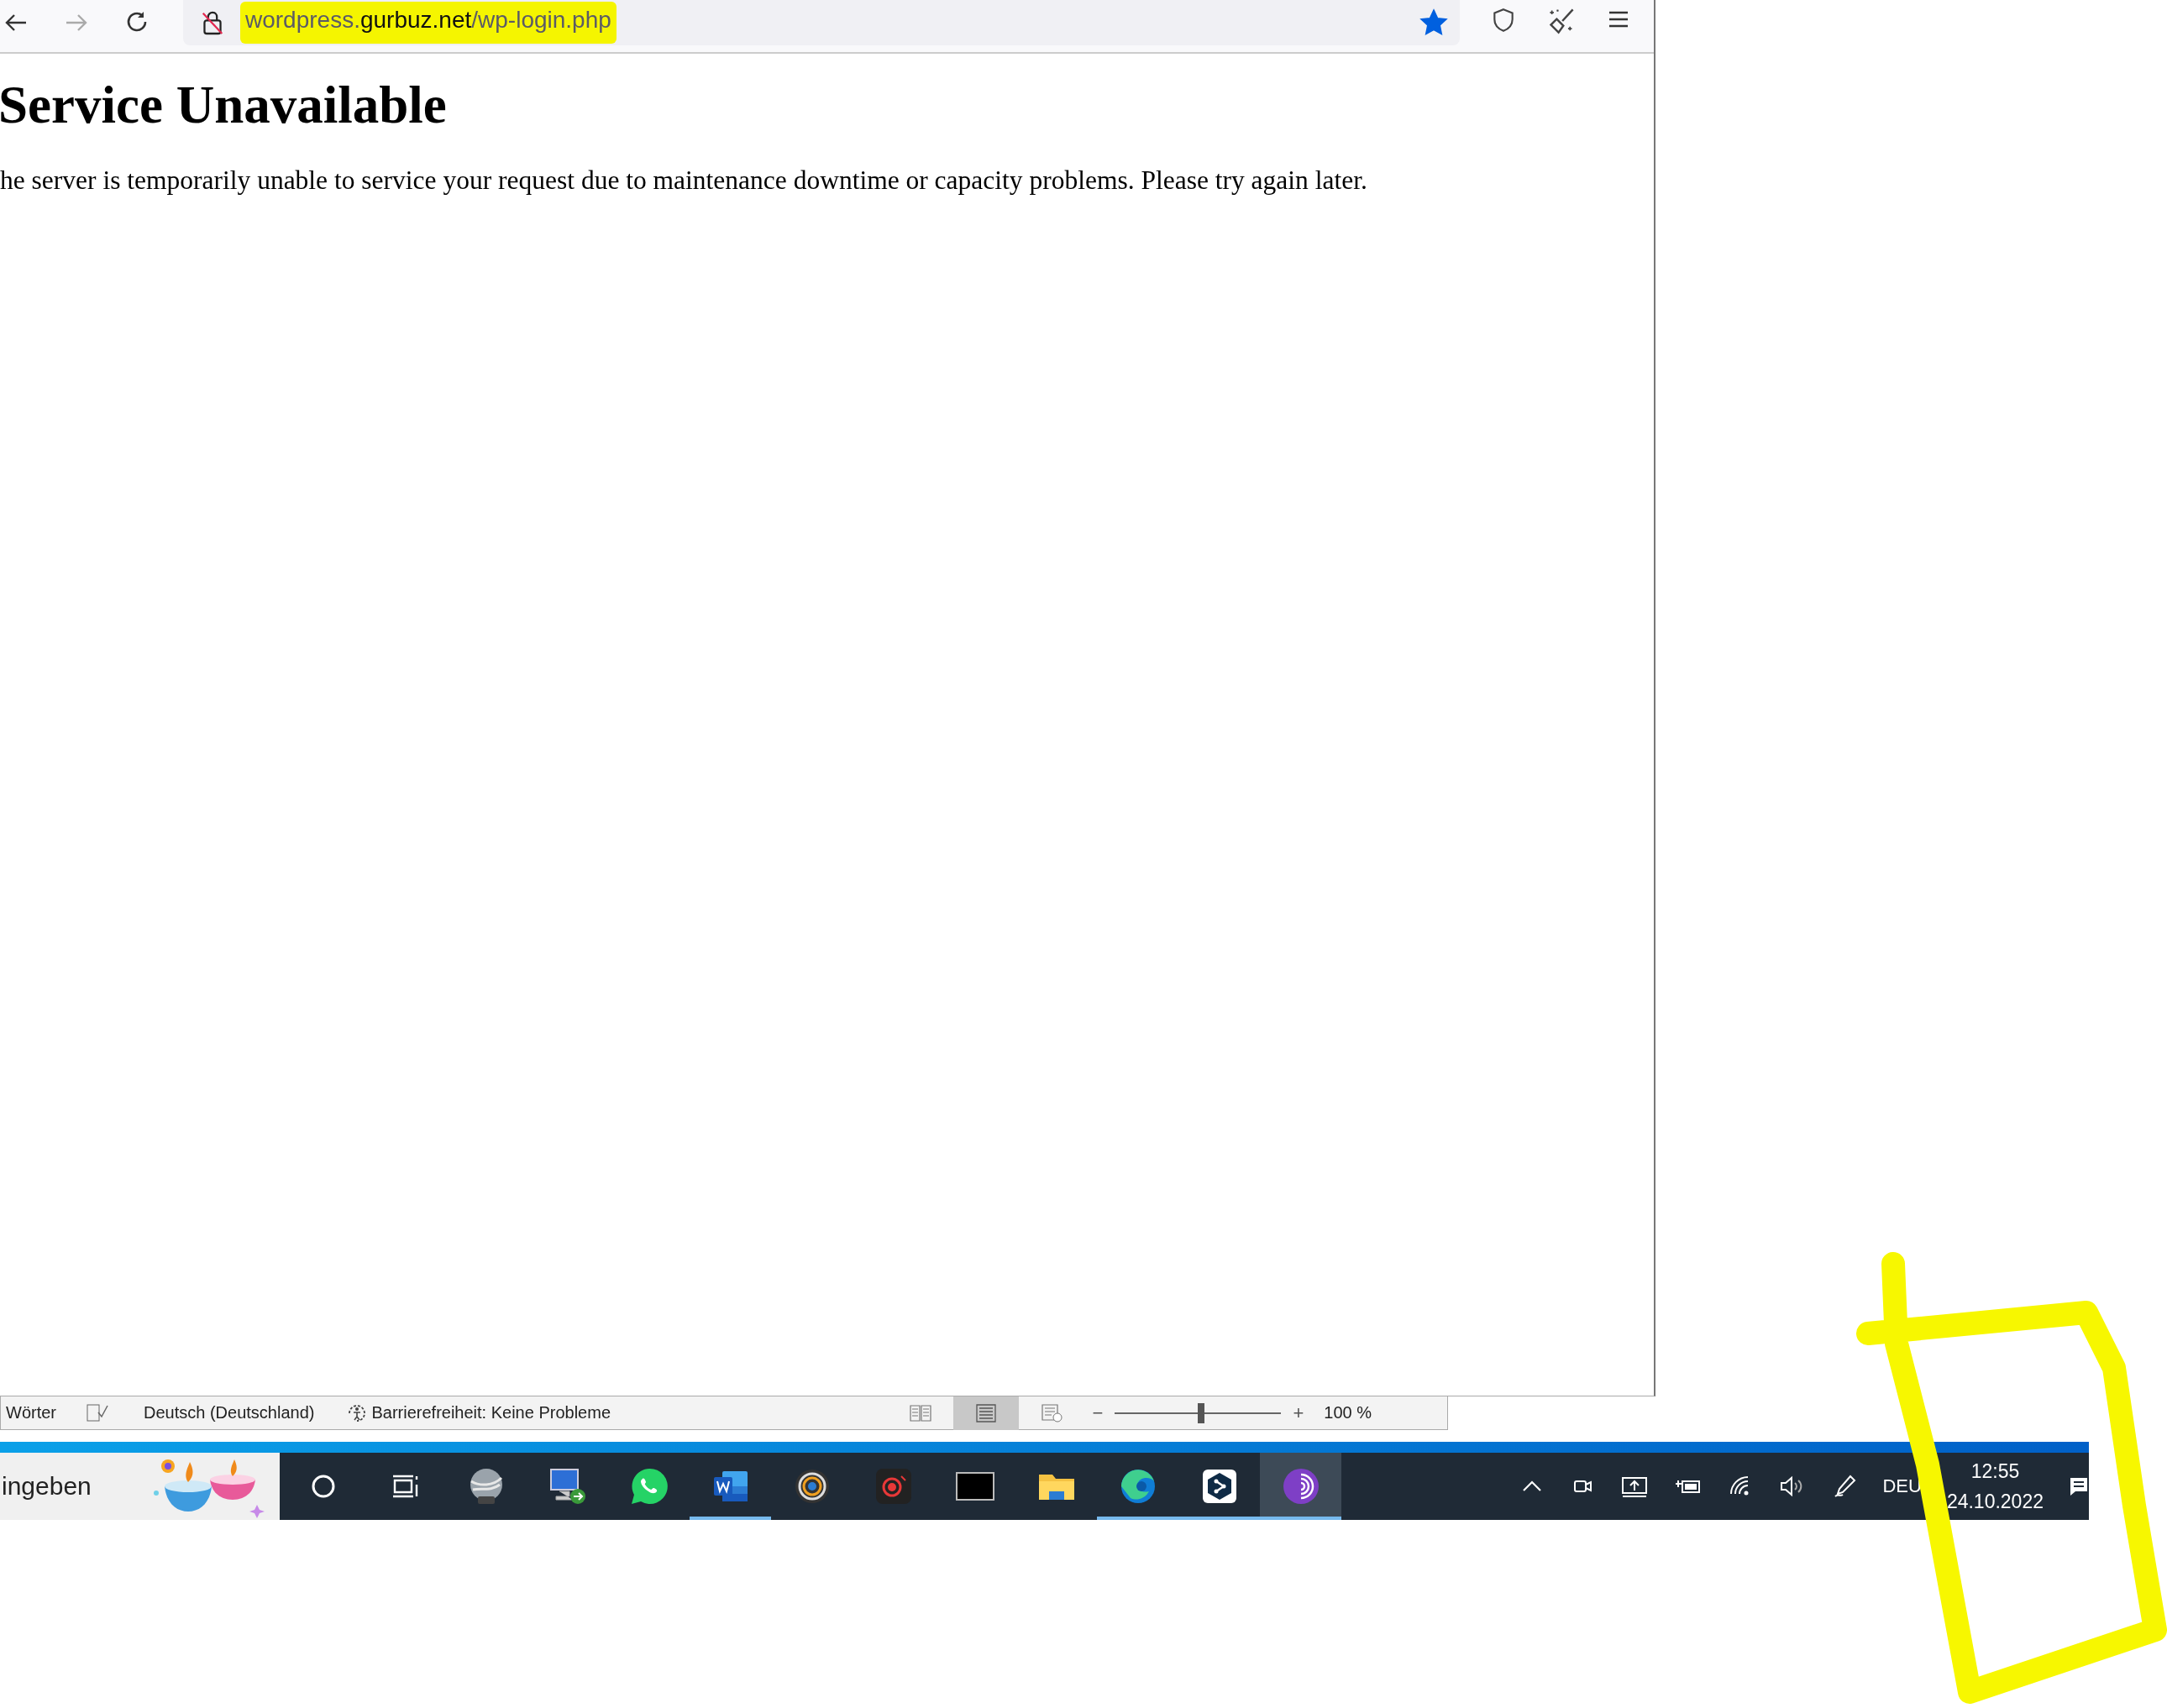 This screenshot has width=2167, height=1708. What do you see at coordinates (212, 22) in the screenshot?
I see `lock-icon` at bounding box center [212, 22].